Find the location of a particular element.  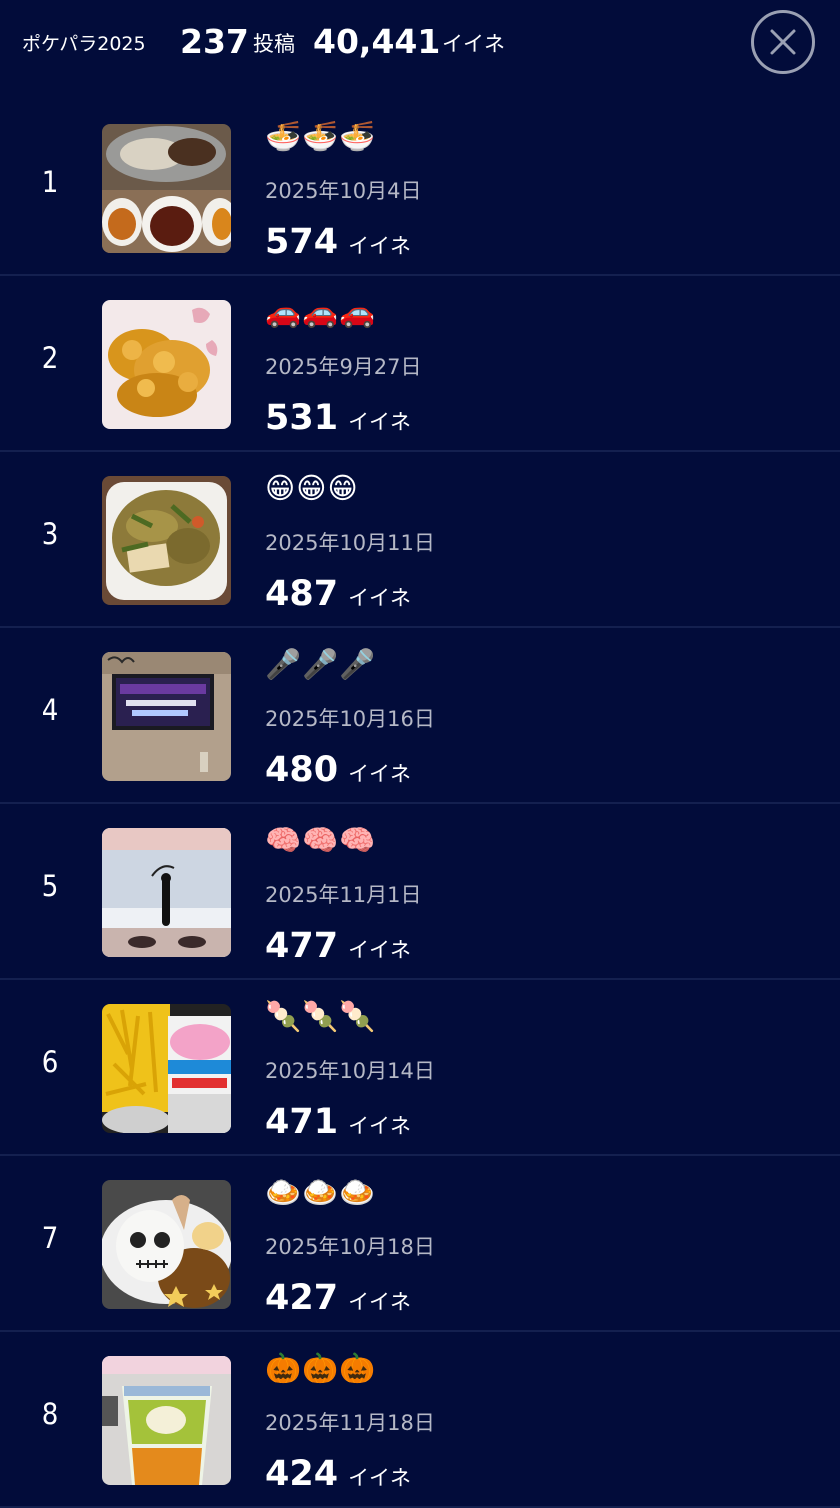

post-emoji: 🎃🎃🎃 is located at coordinates (321, 1368).